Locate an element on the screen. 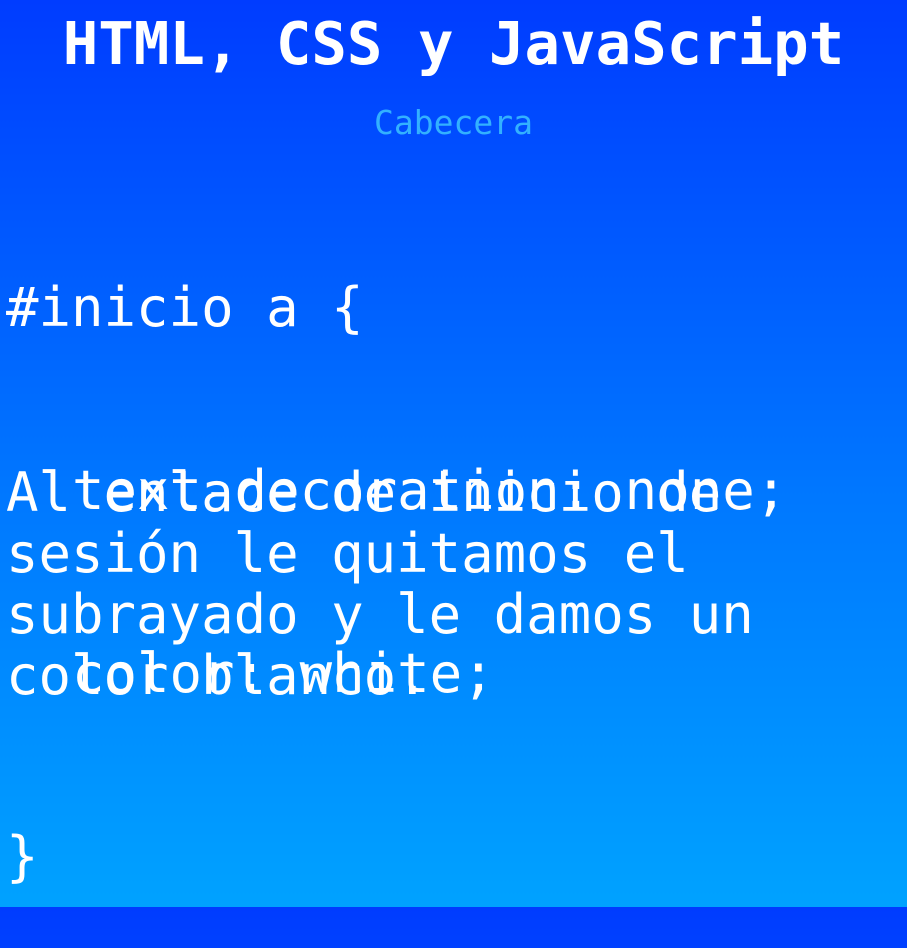  description-line: subrayado y le damos un is located at coordinates (380, 614).